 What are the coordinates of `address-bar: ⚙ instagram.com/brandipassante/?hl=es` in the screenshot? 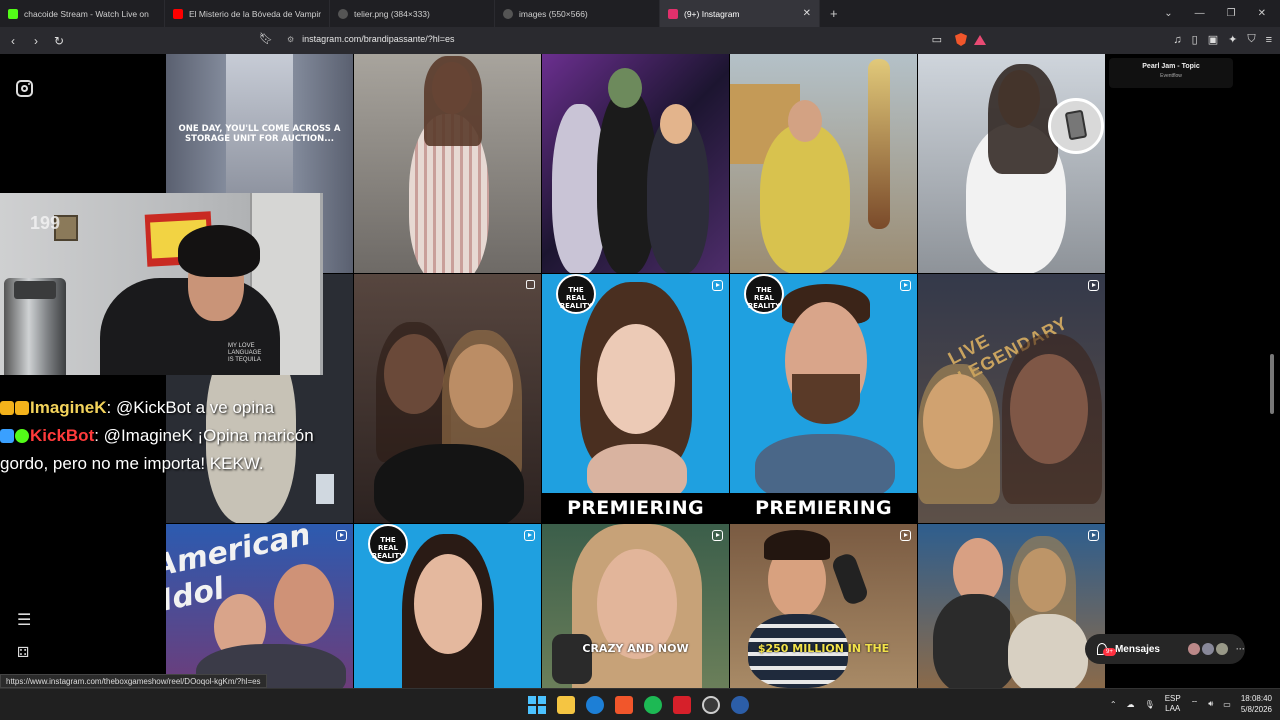 It's located at (371, 39).